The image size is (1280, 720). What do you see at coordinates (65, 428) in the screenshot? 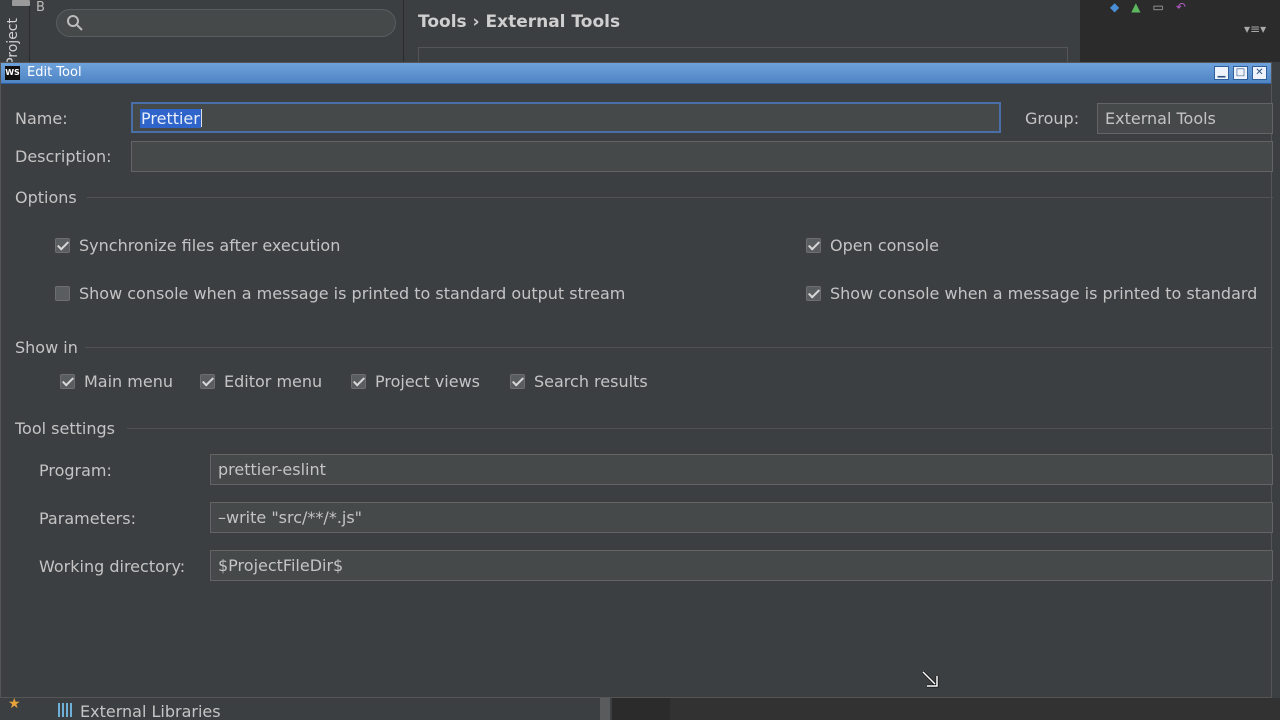
I see `tool-settings-section-title: Tool settings` at bounding box center [65, 428].